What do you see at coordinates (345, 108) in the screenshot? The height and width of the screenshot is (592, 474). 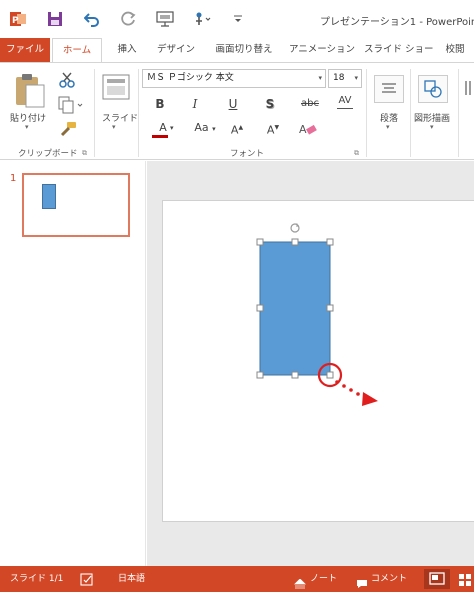 I see `spacing-arrow-icon` at bounding box center [345, 108].